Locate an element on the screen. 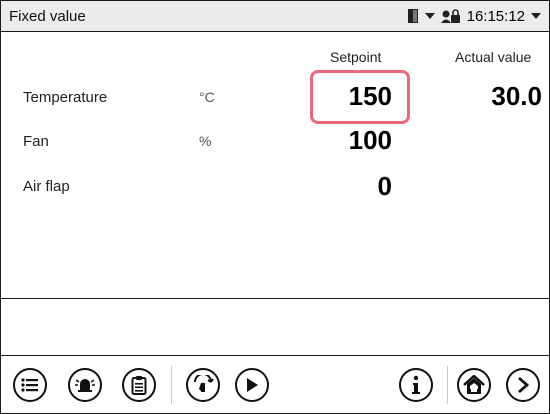  fan-label: Fan is located at coordinates (36, 141).